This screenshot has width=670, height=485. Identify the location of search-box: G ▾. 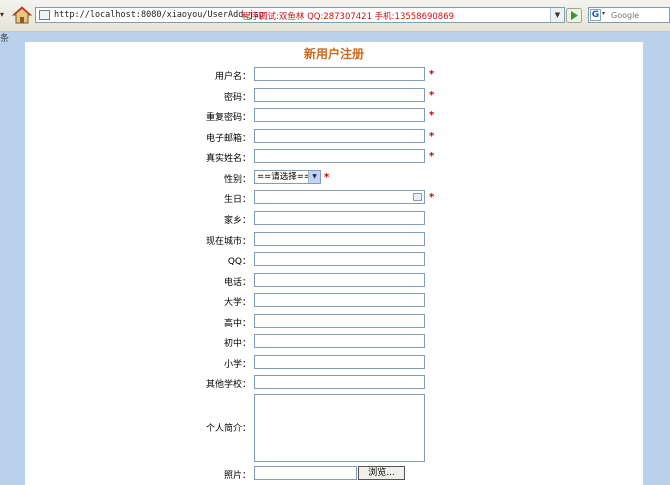
(629, 15).